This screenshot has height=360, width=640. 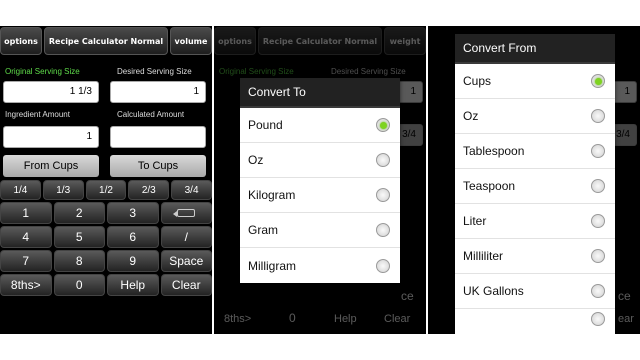 What do you see at coordinates (405, 41) in the screenshot?
I see `mode-button: weight` at bounding box center [405, 41].